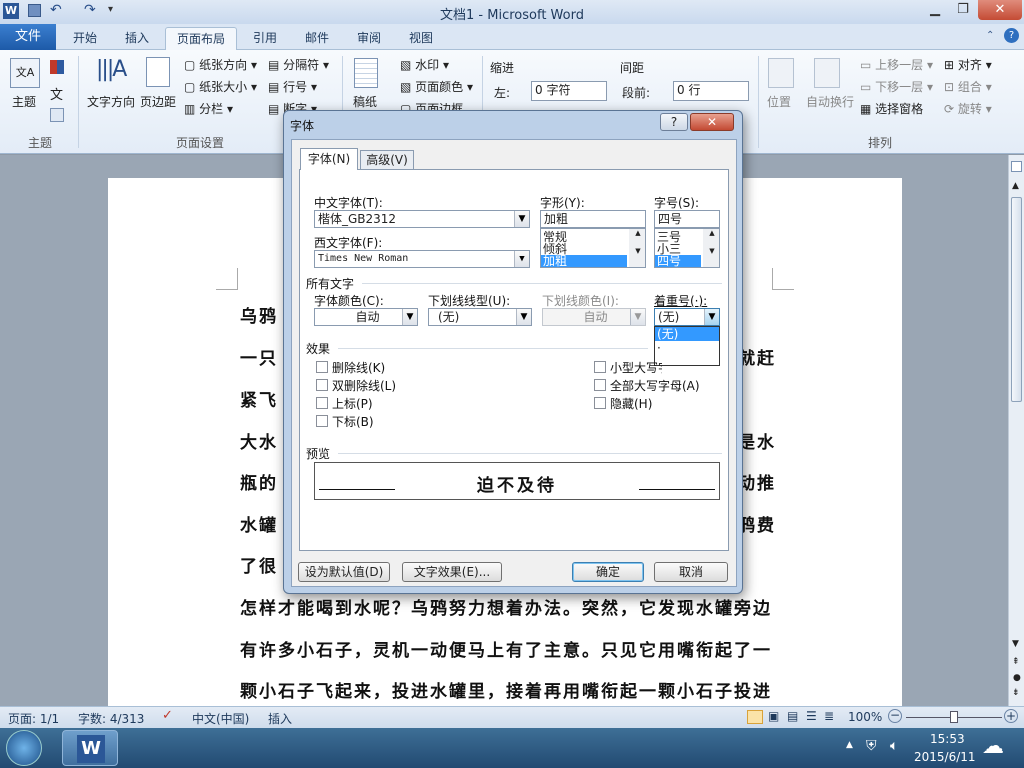 This screenshot has width=1024, height=768. What do you see at coordinates (600, 367) in the screenshot?
I see `small-caps-checkbox` at bounding box center [600, 367].